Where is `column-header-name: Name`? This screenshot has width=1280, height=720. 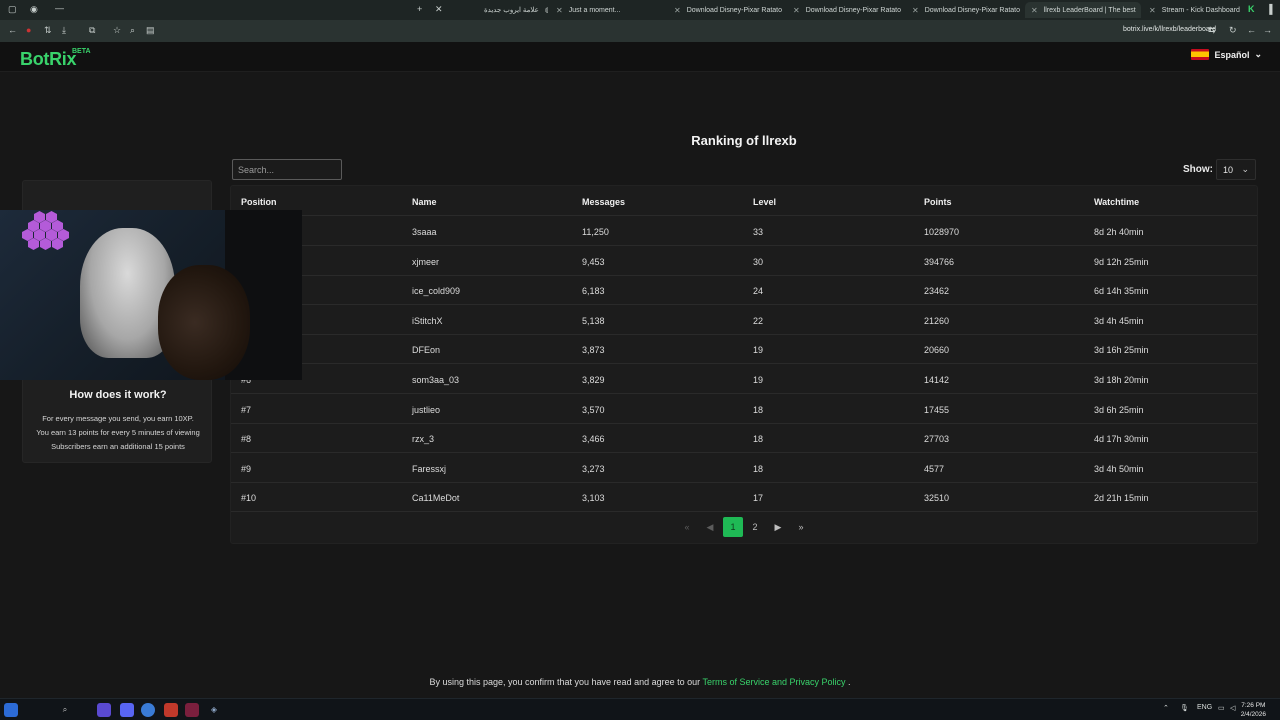
column-header-name: Name is located at coordinates (424, 202).